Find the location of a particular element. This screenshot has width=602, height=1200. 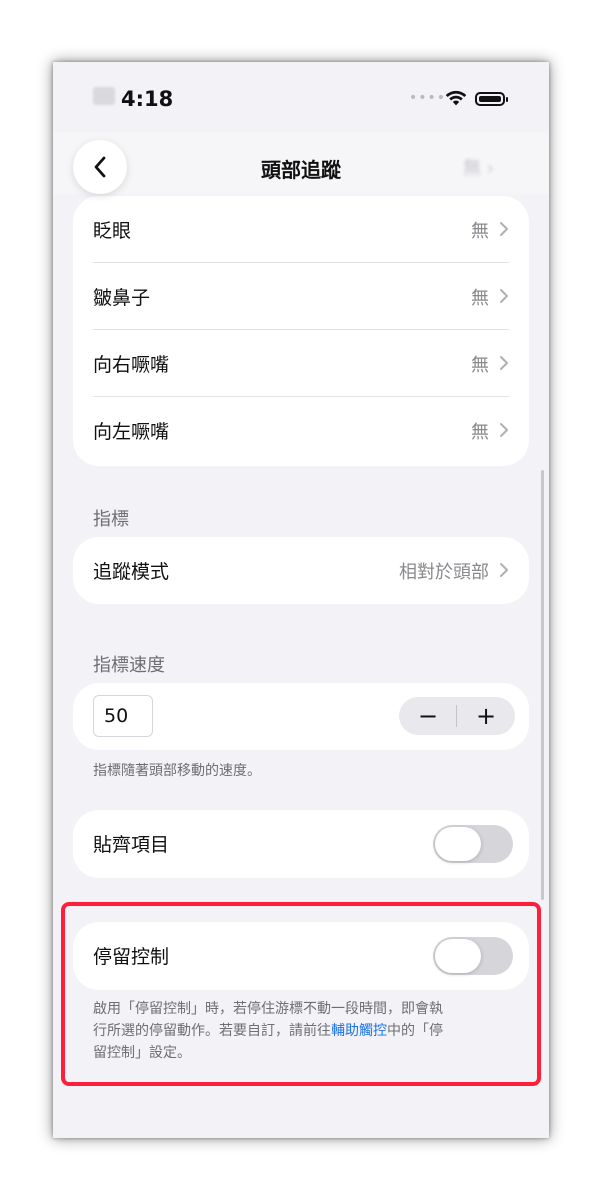

status-time: 4:18 is located at coordinates (147, 99).